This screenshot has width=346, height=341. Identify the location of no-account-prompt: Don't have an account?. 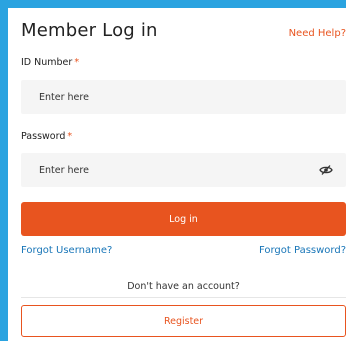
(183, 286).